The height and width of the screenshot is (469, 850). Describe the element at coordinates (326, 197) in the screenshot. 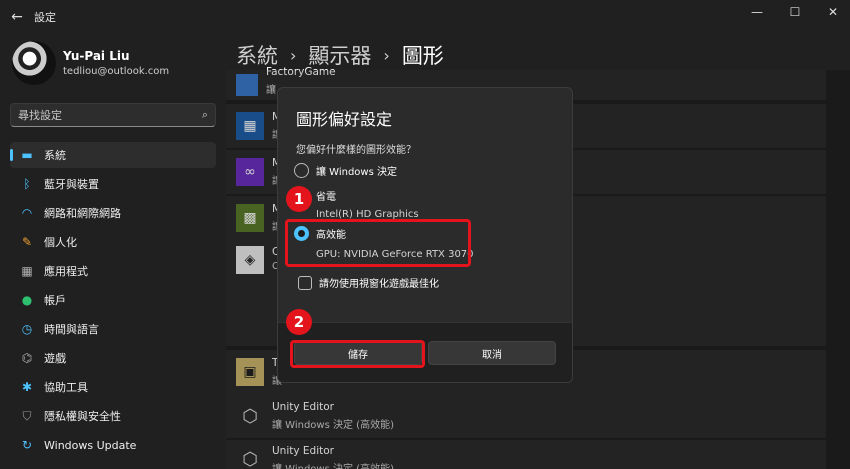

I see `option-label: 省電` at that location.